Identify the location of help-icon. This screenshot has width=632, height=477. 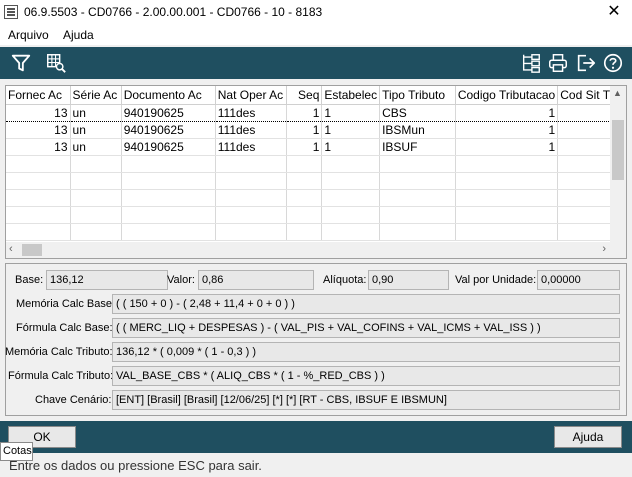
(613, 63).